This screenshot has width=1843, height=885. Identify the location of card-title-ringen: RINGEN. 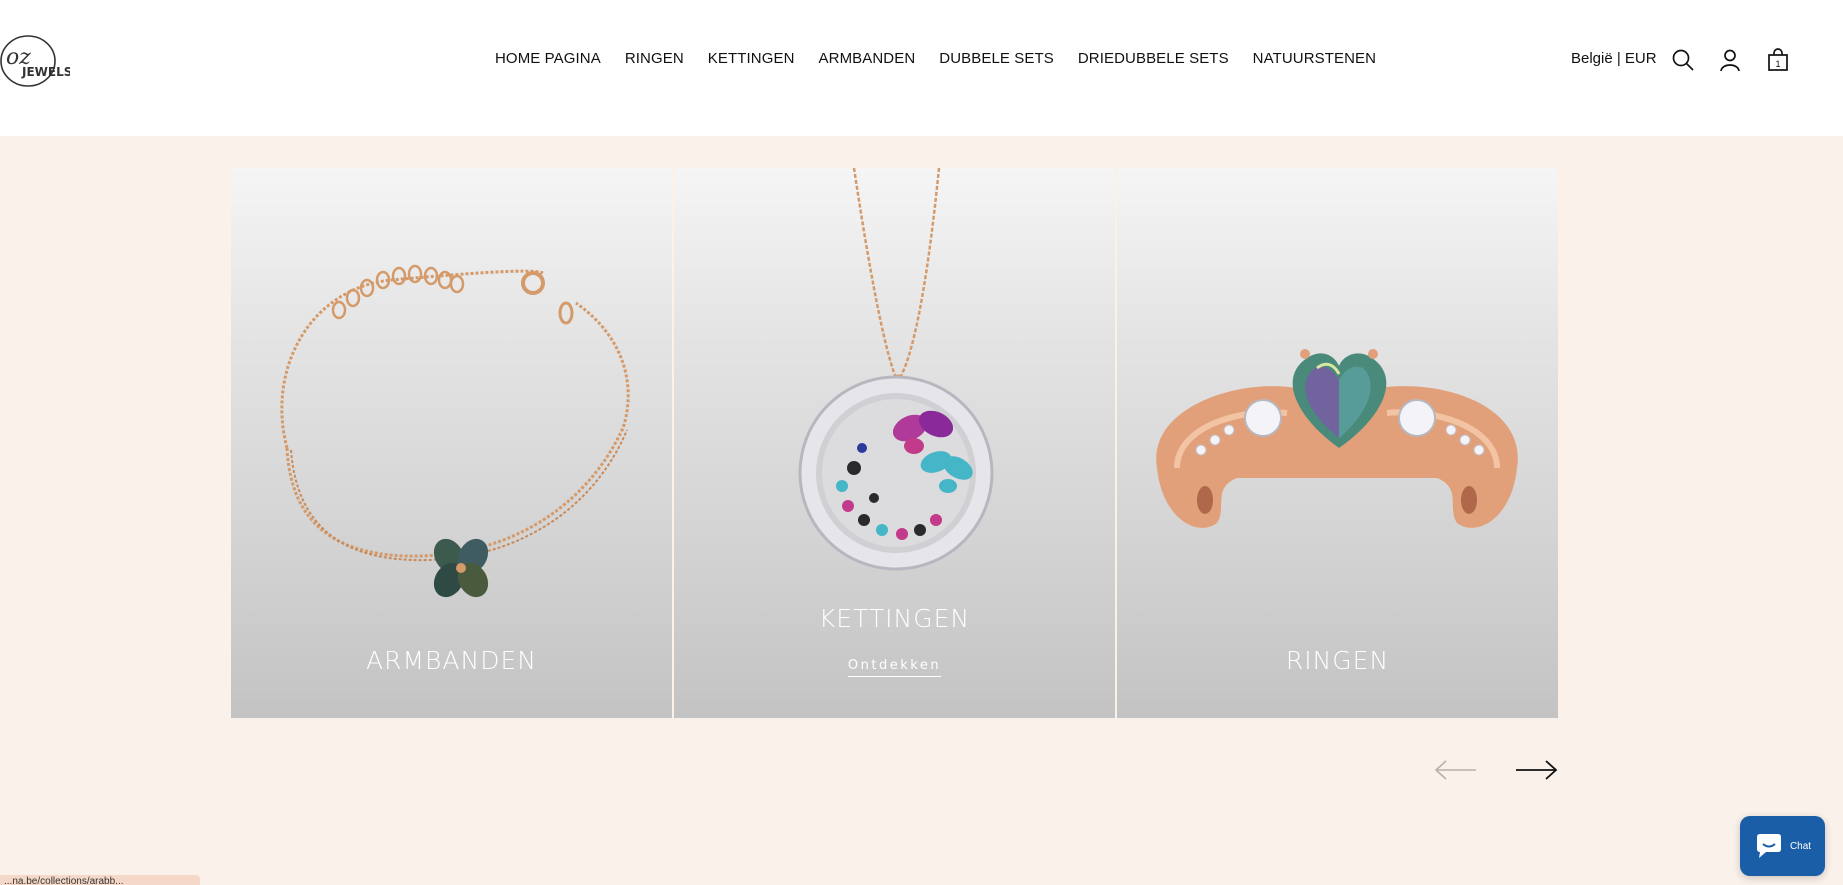
(1337, 660).